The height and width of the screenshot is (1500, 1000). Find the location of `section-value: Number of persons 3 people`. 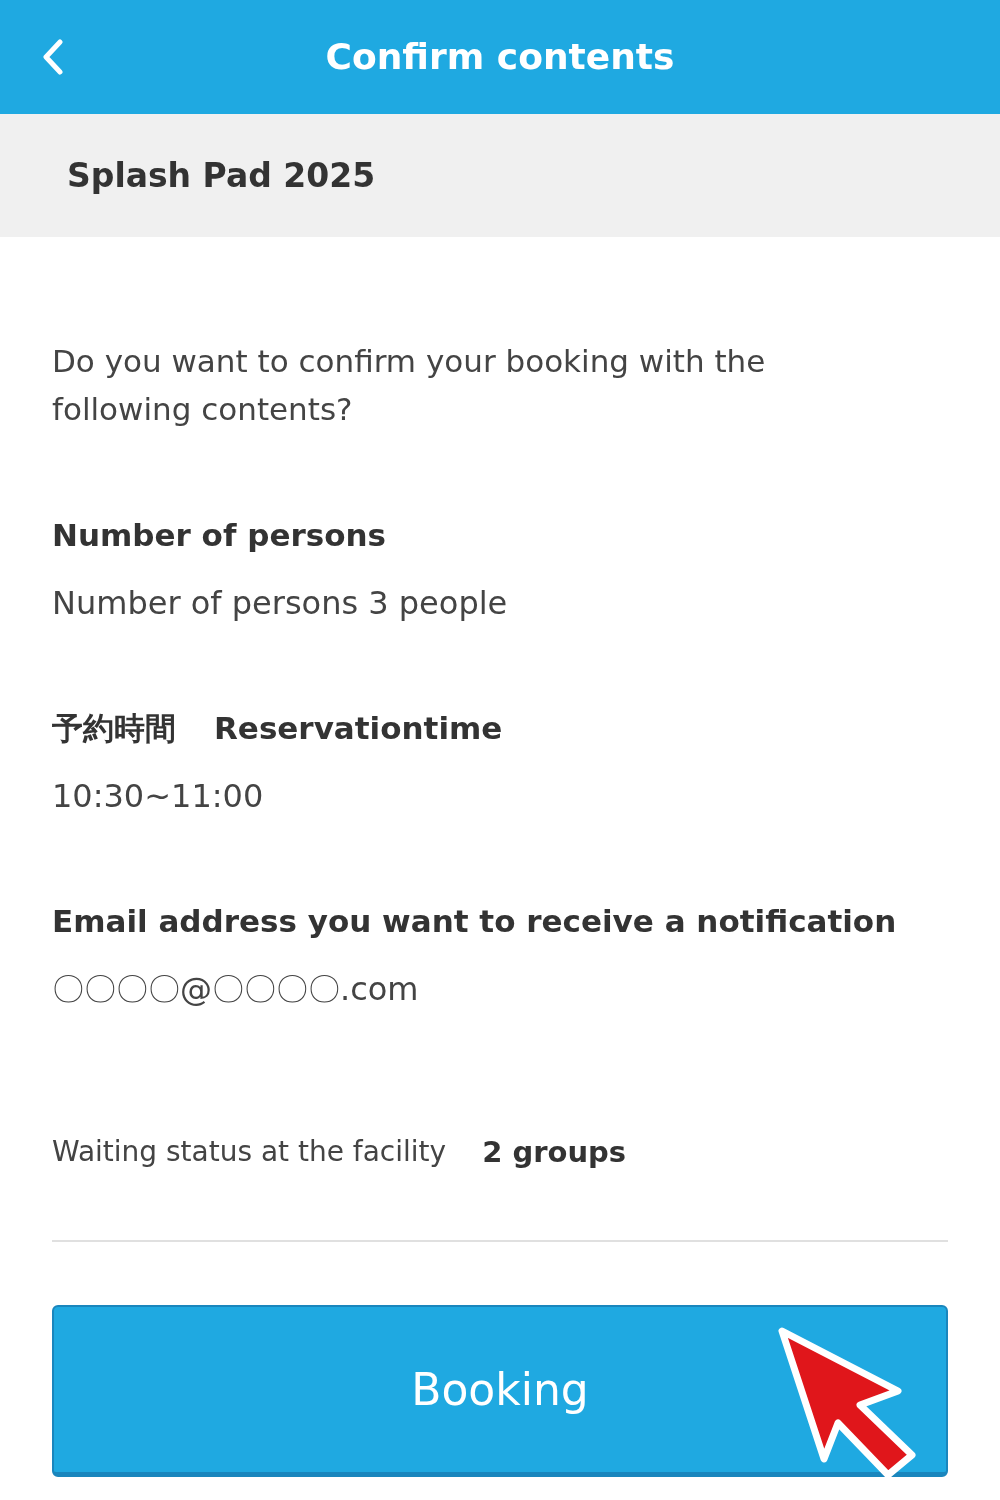

section-value: Number of persons 3 people is located at coordinates (280, 603).